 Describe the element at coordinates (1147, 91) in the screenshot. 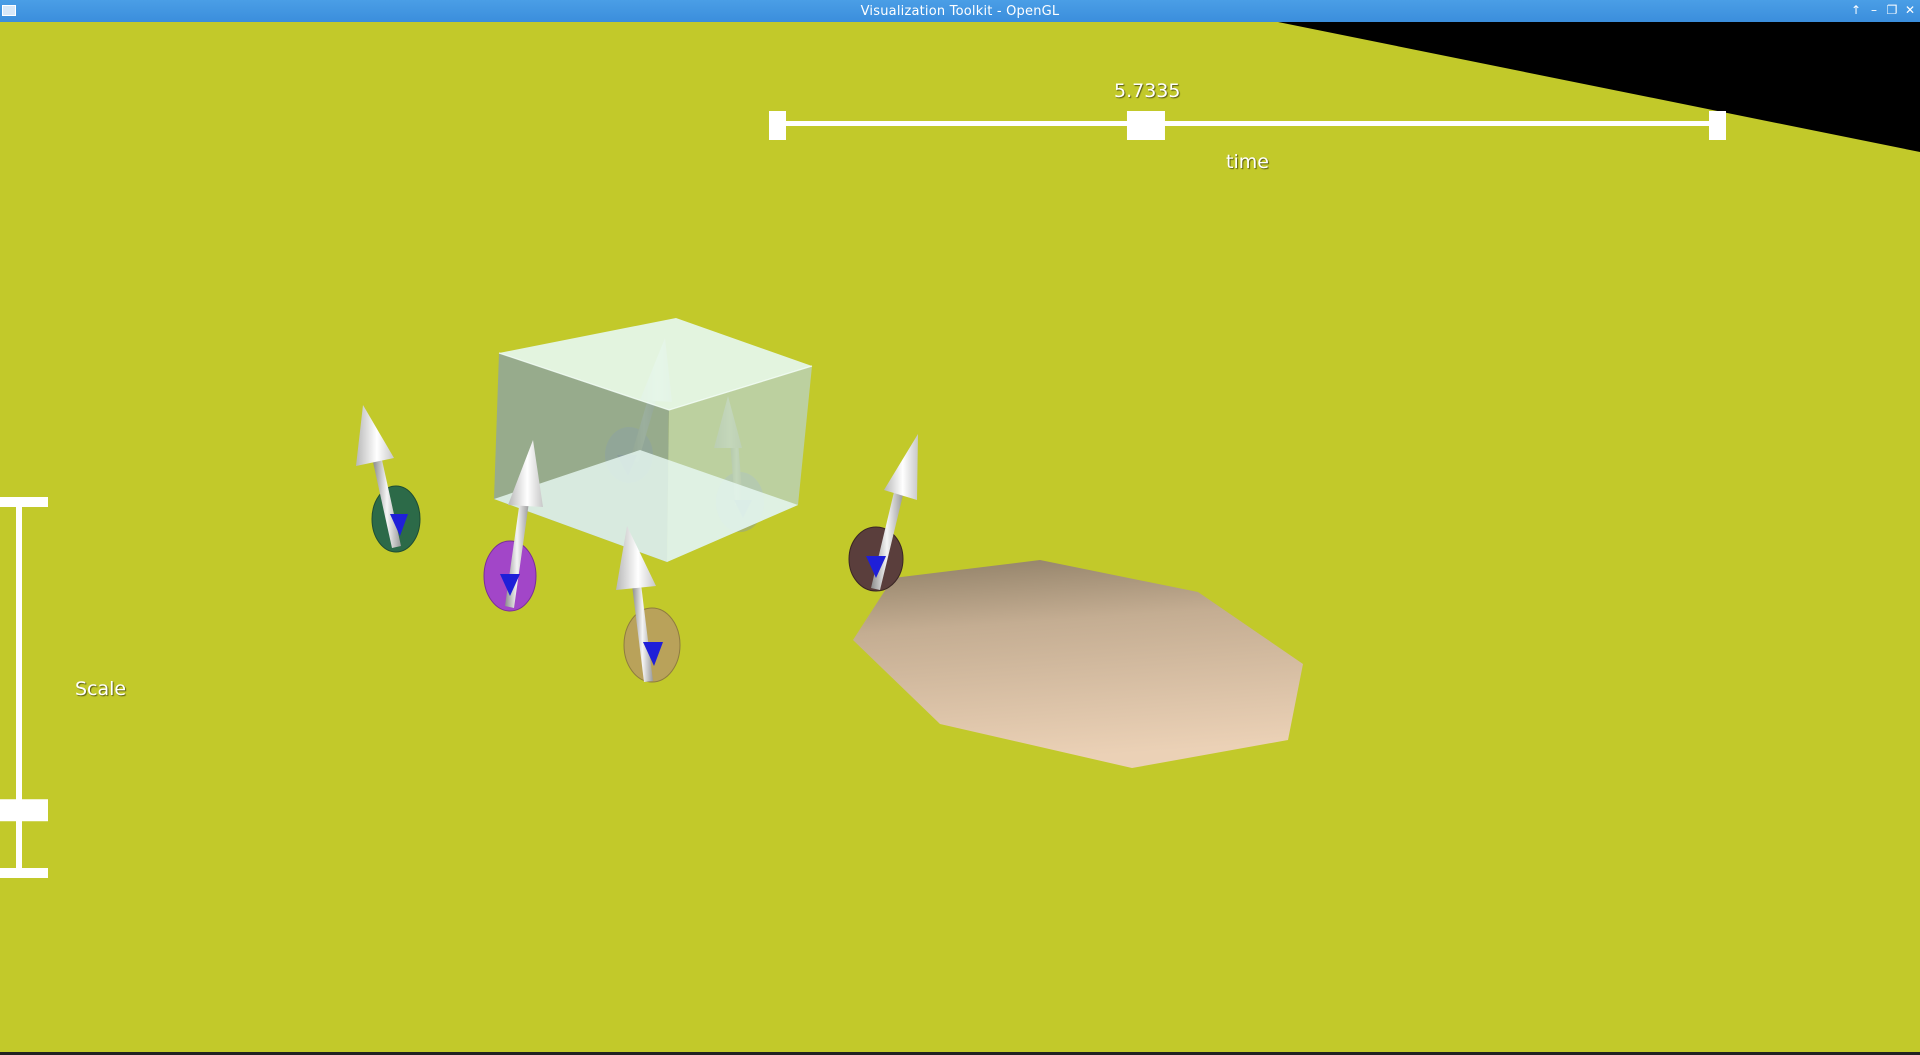

I see `time-slider-value: 5.7335` at that location.